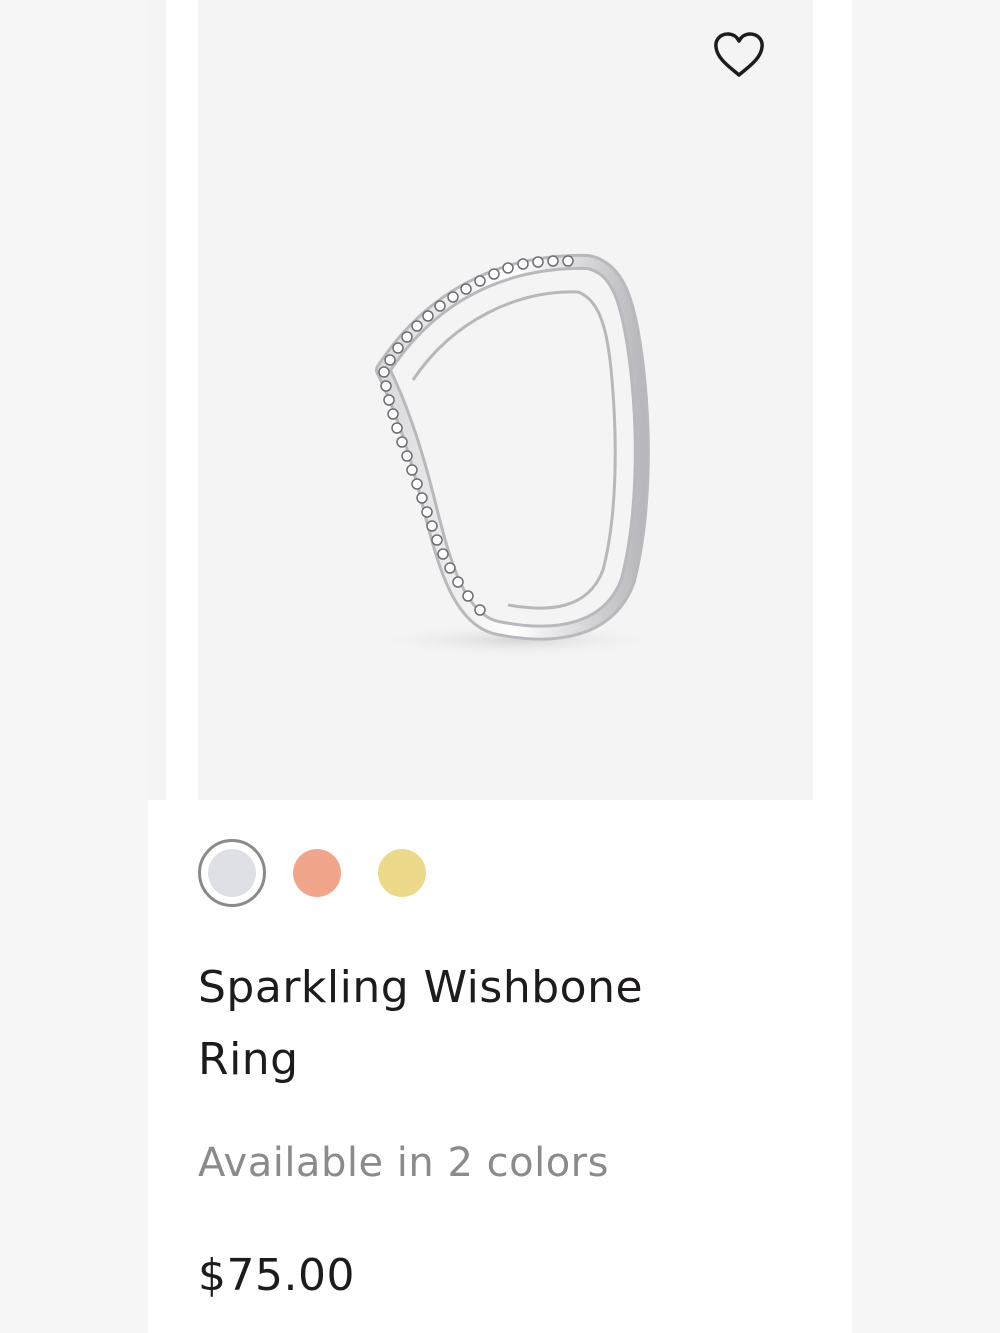 This screenshot has width=1000, height=1333. Describe the element at coordinates (926, 666) in the screenshot. I see `adjacent-card-right` at that location.